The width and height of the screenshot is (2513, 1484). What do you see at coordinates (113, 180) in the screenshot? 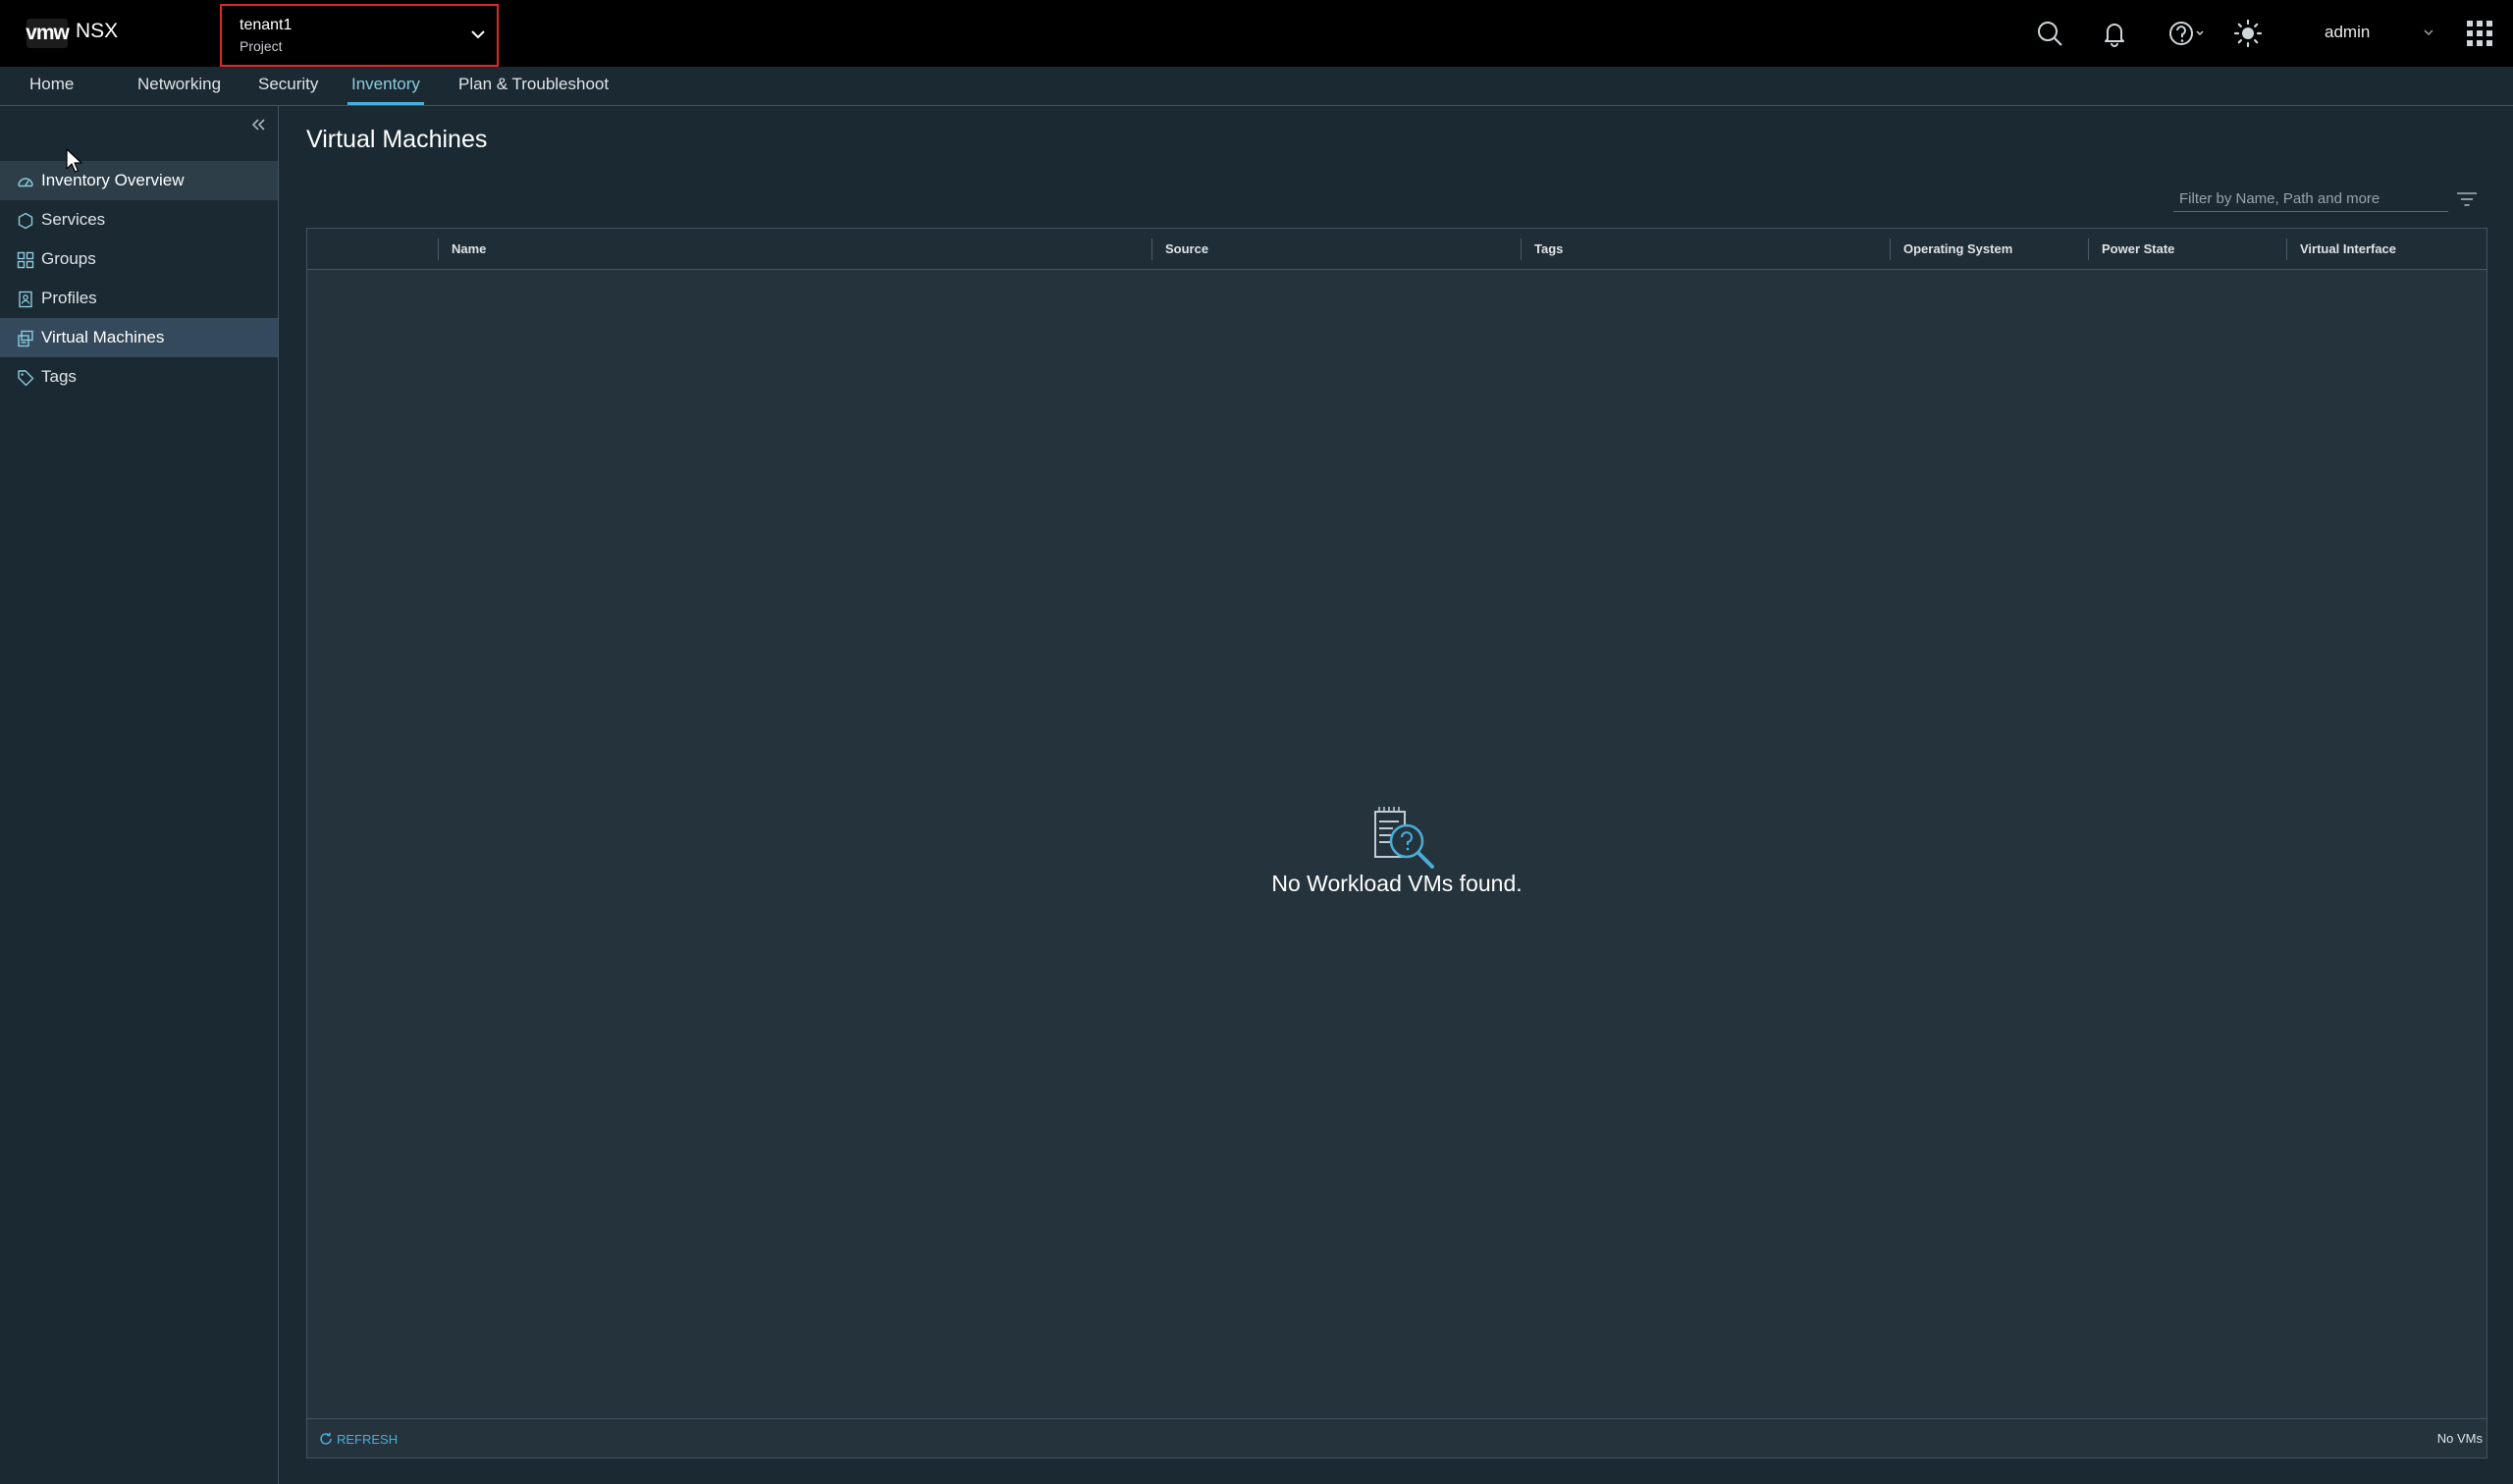
I see `sidebar-item-label: Inventory Overview` at bounding box center [113, 180].